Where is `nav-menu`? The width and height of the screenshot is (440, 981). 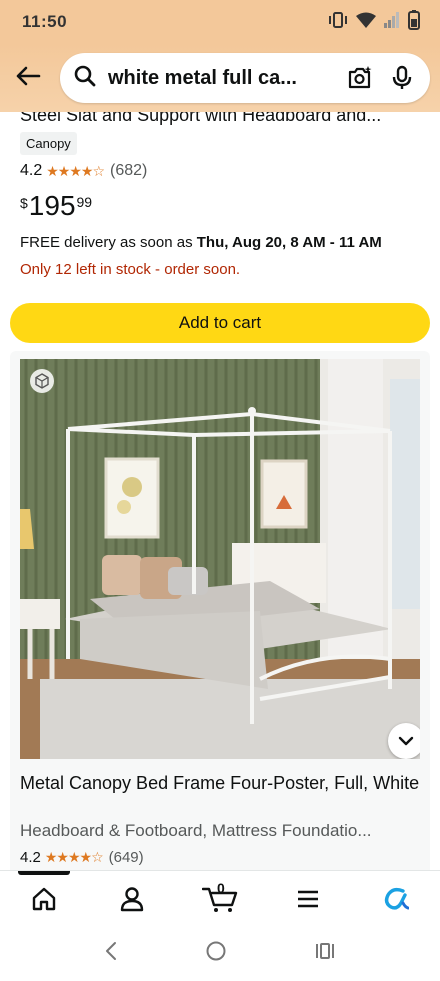 nav-menu is located at coordinates (308, 899).